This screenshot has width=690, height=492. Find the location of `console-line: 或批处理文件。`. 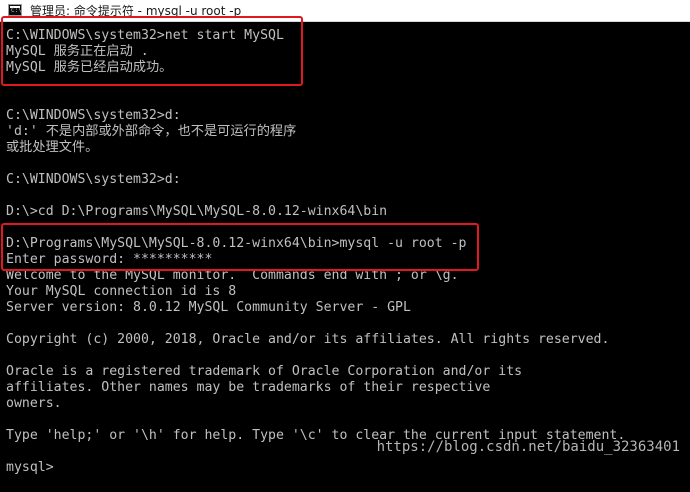

console-line: 或批处理文件。 is located at coordinates (52, 147).